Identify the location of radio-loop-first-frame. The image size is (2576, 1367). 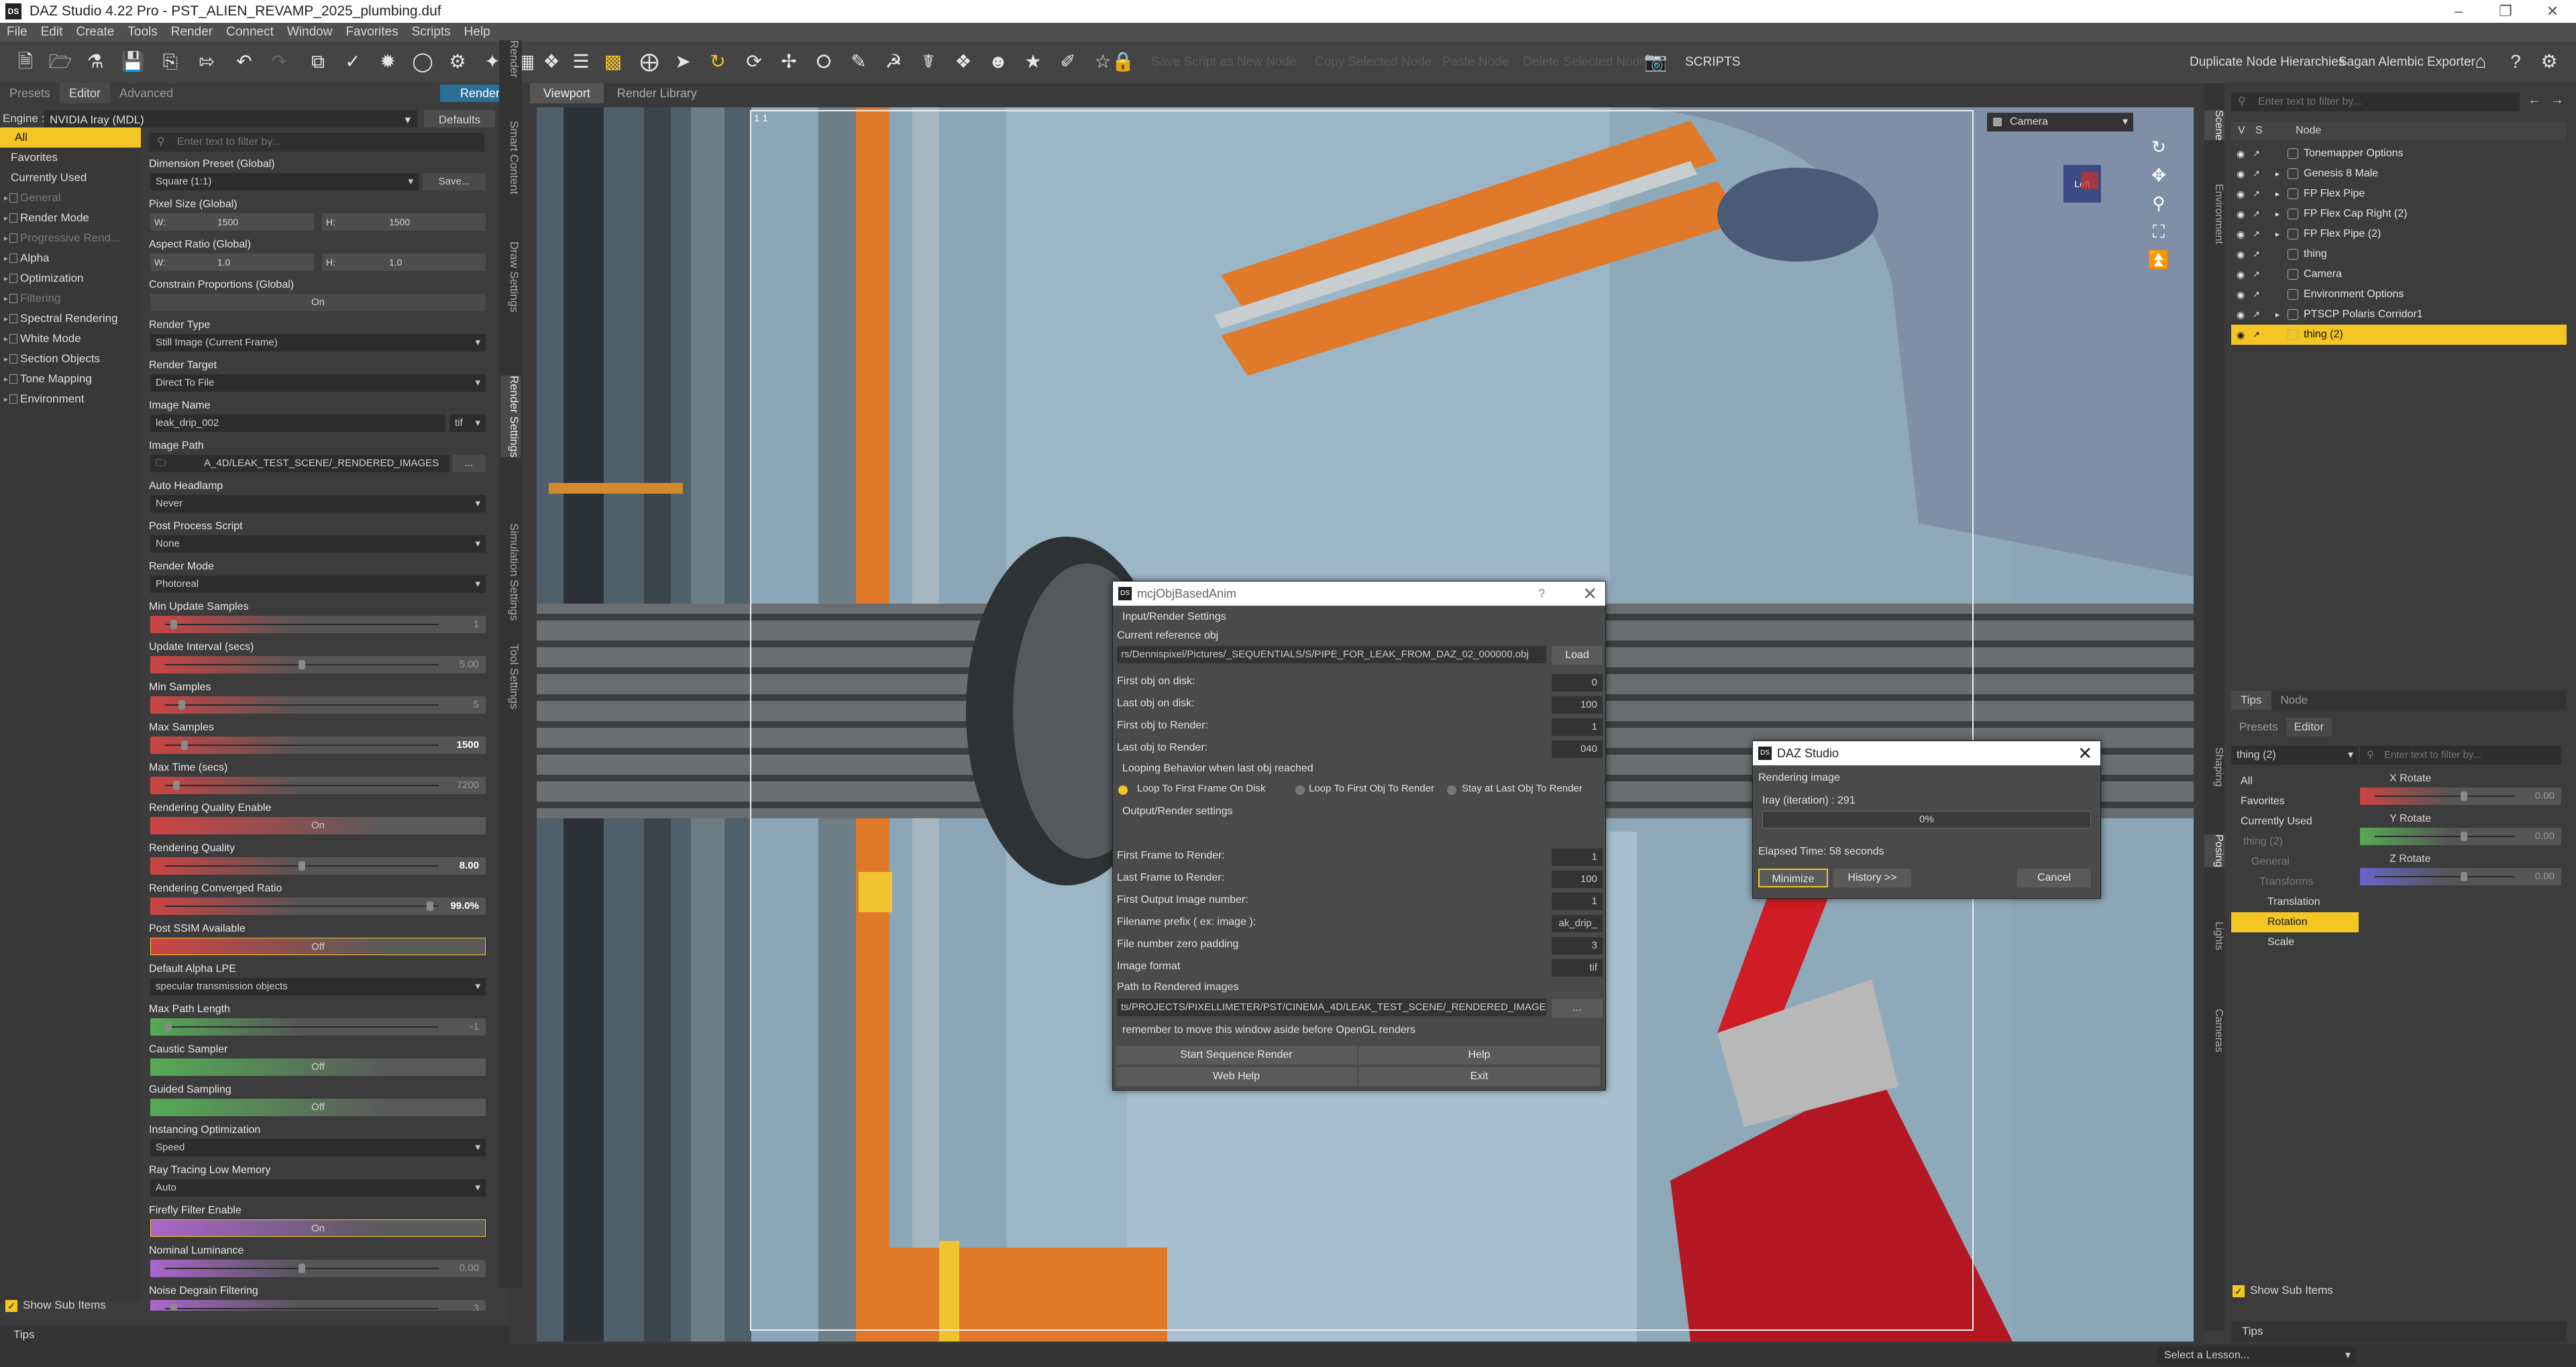
(1123, 790).